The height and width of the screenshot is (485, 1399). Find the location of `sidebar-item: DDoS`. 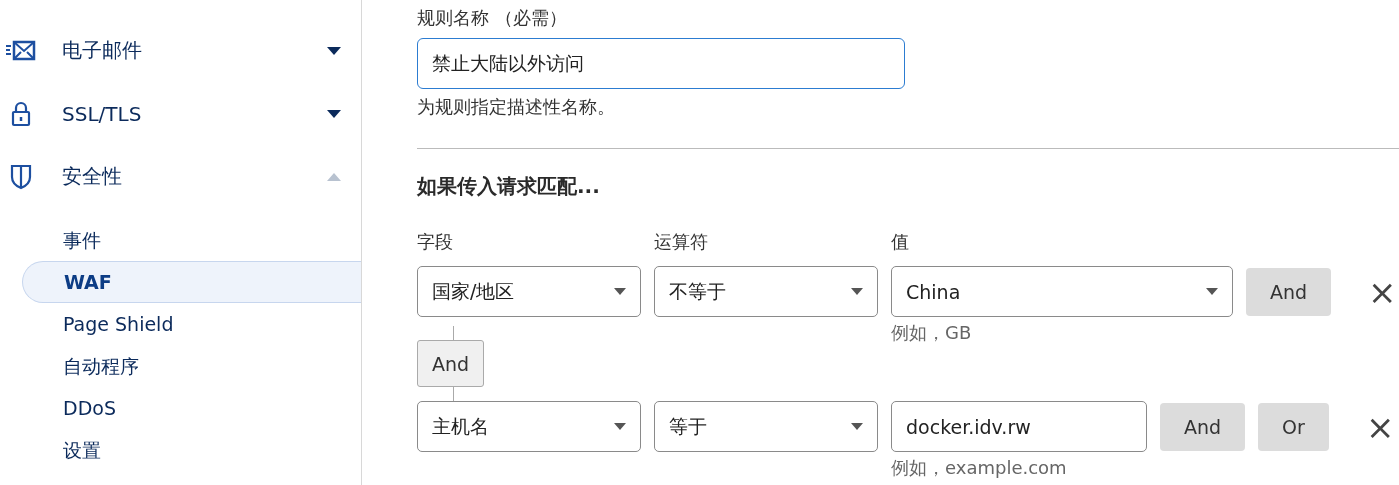

sidebar-item: DDoS is located at coordinates (191, 408).